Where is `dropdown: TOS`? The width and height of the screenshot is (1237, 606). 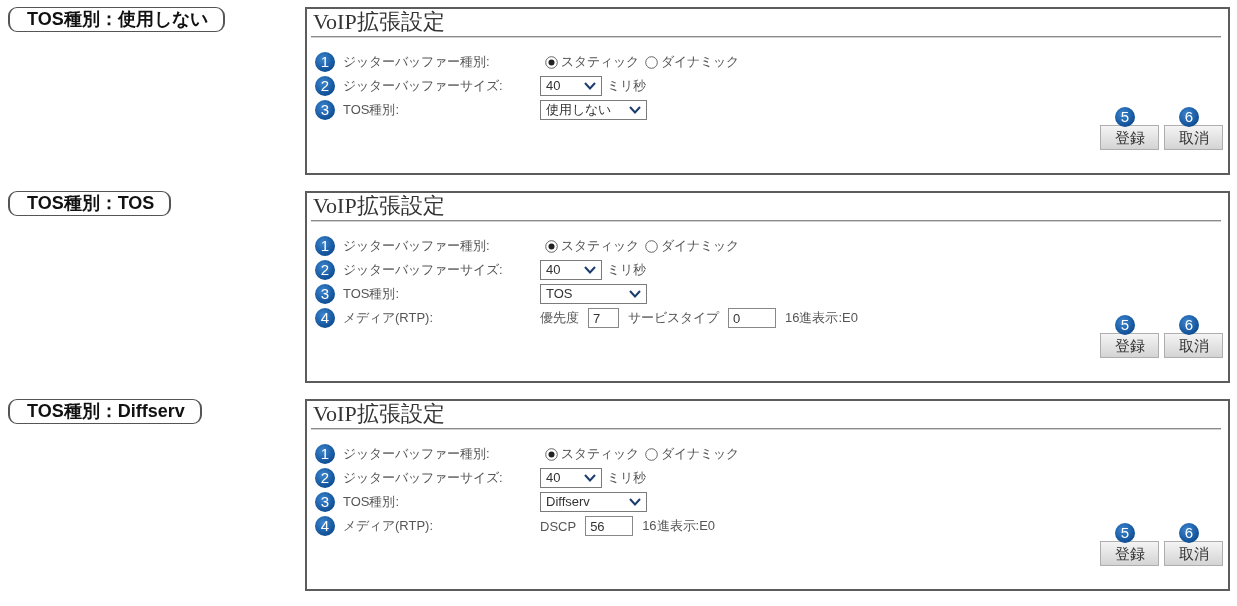
dropdown: TOS is located at coordinates (593, 294).